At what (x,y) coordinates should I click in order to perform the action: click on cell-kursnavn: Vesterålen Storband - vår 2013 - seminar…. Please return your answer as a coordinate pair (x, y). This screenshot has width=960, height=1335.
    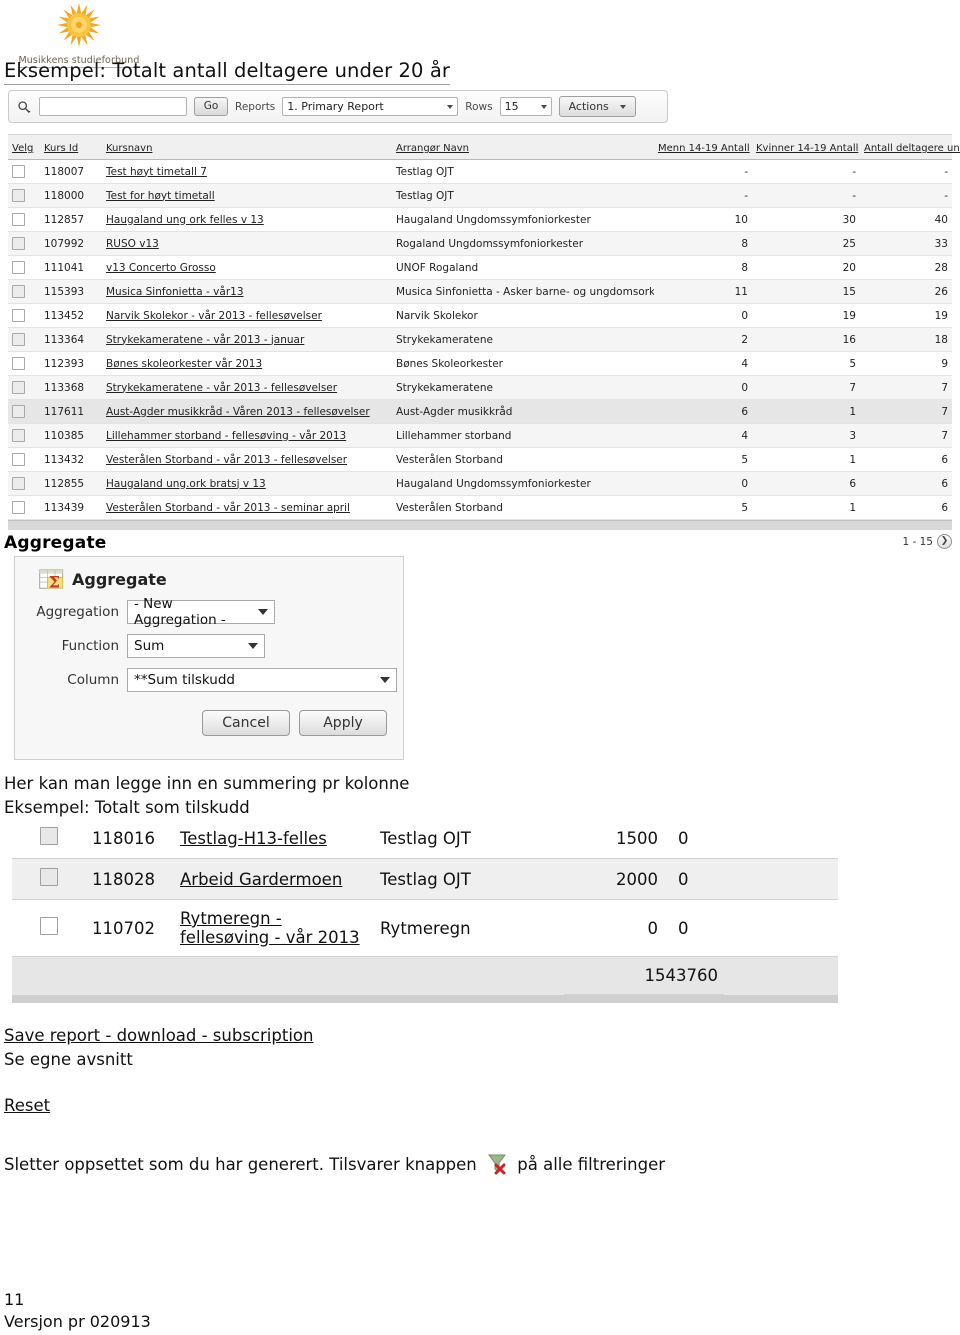
    Looking at the image, I should click on (247, 507).